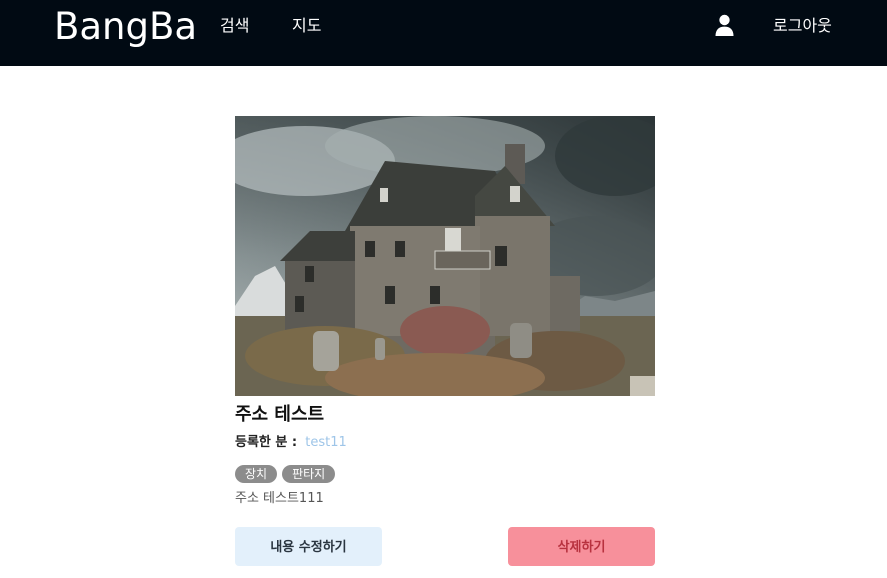 The image size is (887, 578). I want to click on listing-detail: 주소 테스트111, so click(279, 498).